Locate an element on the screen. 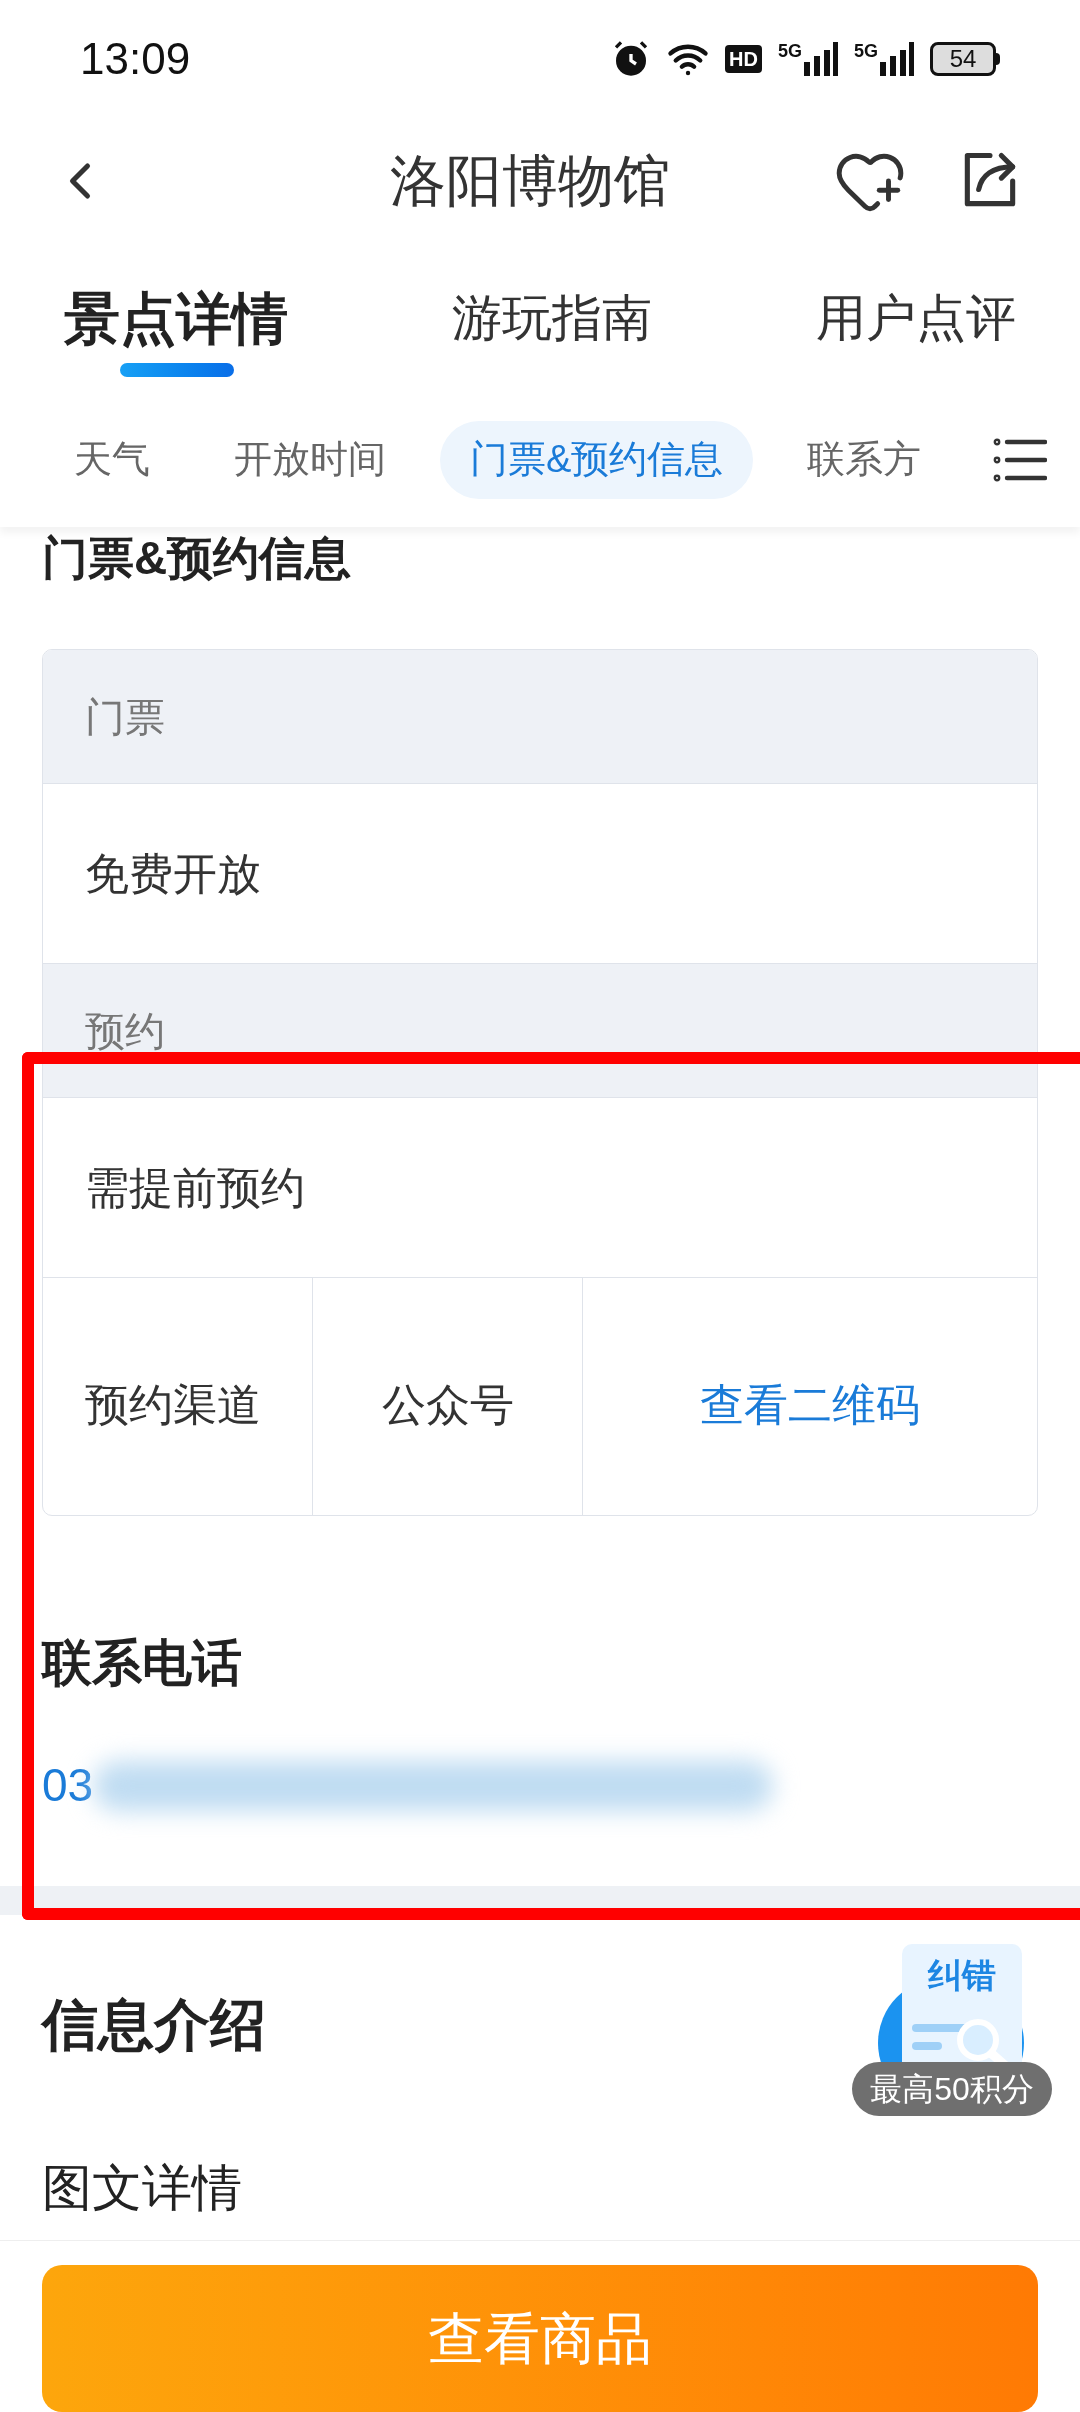  tab: 景点详情 is located at coordinates (176, 318).